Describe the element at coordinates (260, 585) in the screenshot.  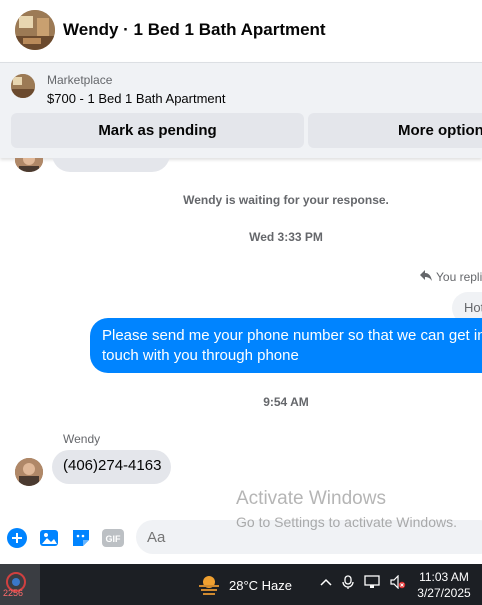
I see `weather-text: 28°C Haze` at that location.